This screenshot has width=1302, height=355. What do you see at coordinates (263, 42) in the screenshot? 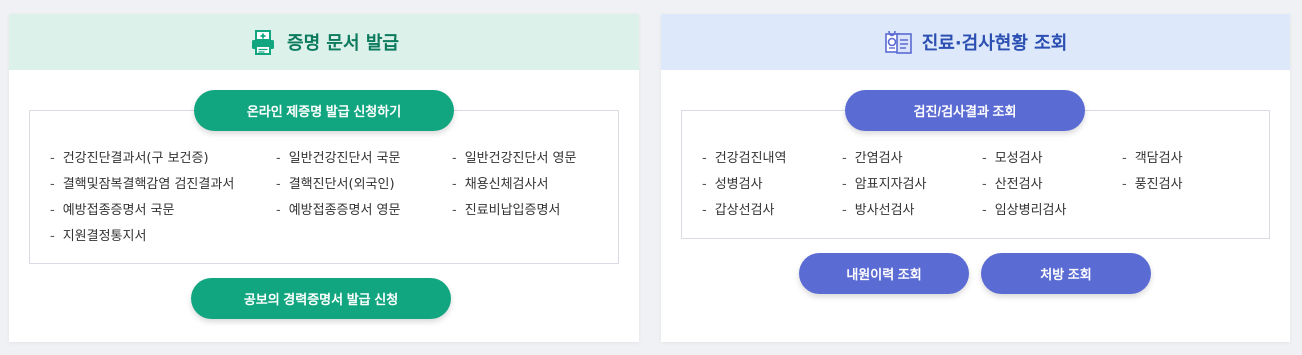
I see `printer-icon` at bounding box center [263, 42].